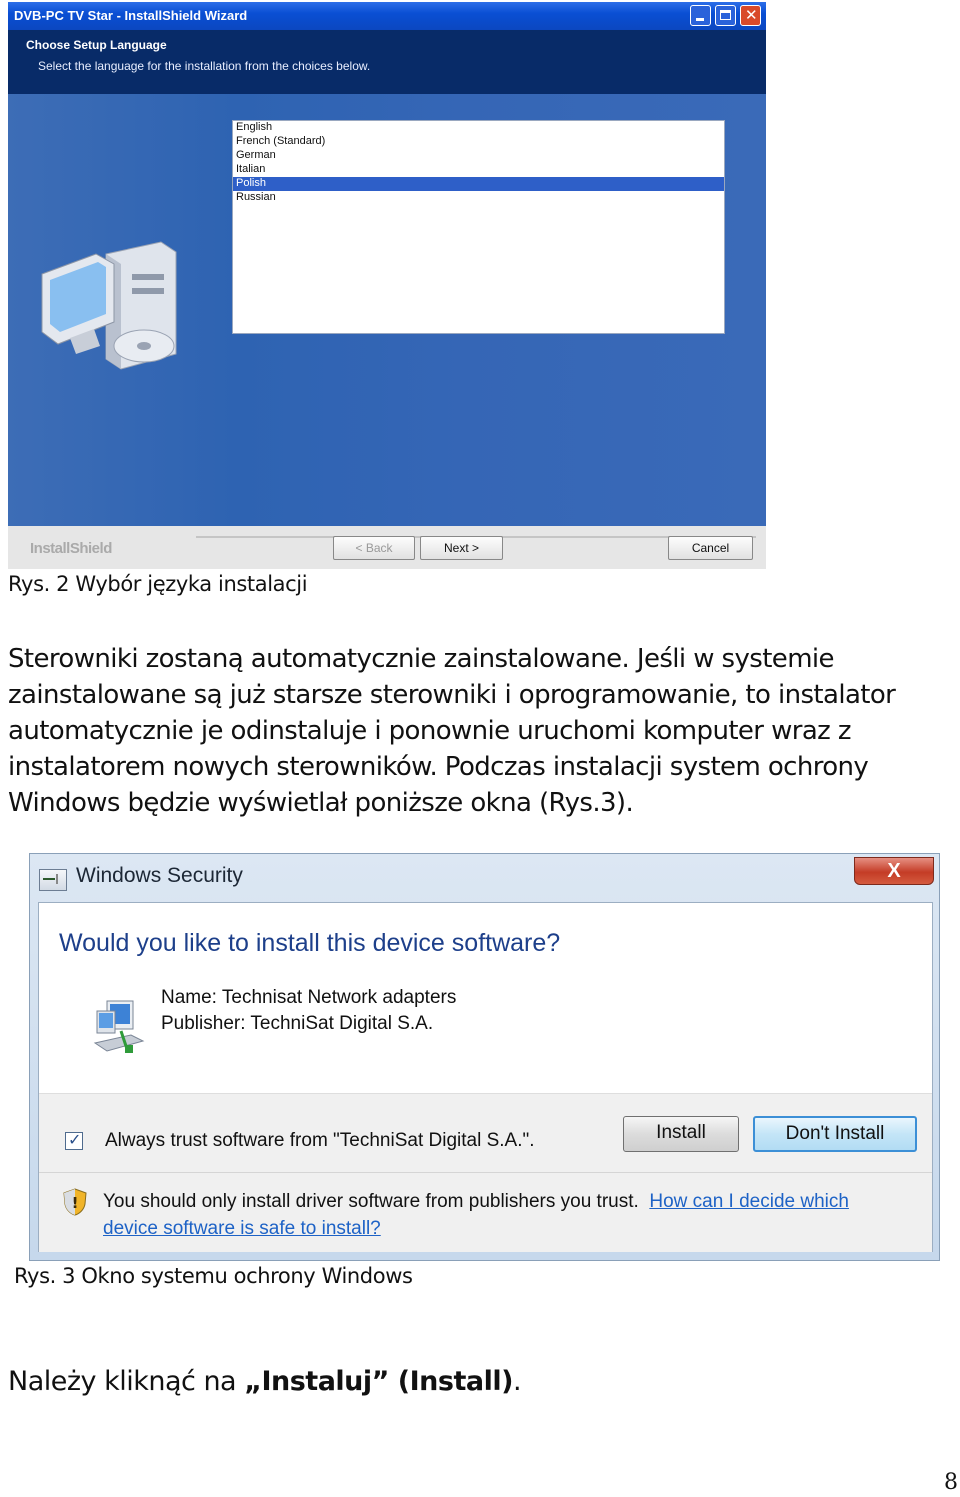  I want to click on instruction-line: Należy kliknąć na „Instaluj” (Install)., so click(265, 1381).